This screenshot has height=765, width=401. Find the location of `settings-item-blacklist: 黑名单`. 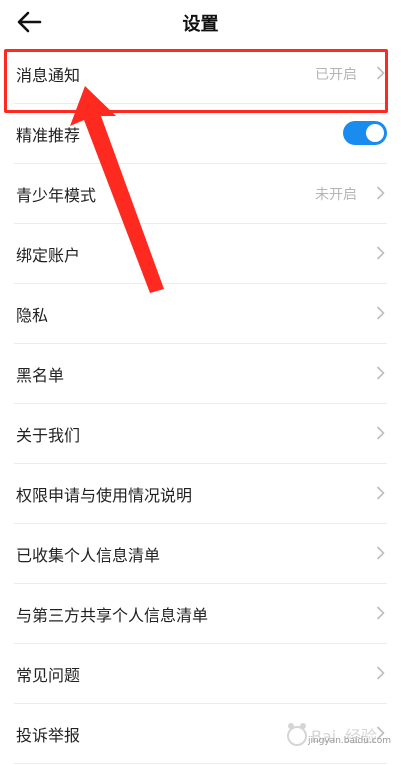

settings-item-blacklist: 黑名单 is located at coordinates (200, 374).